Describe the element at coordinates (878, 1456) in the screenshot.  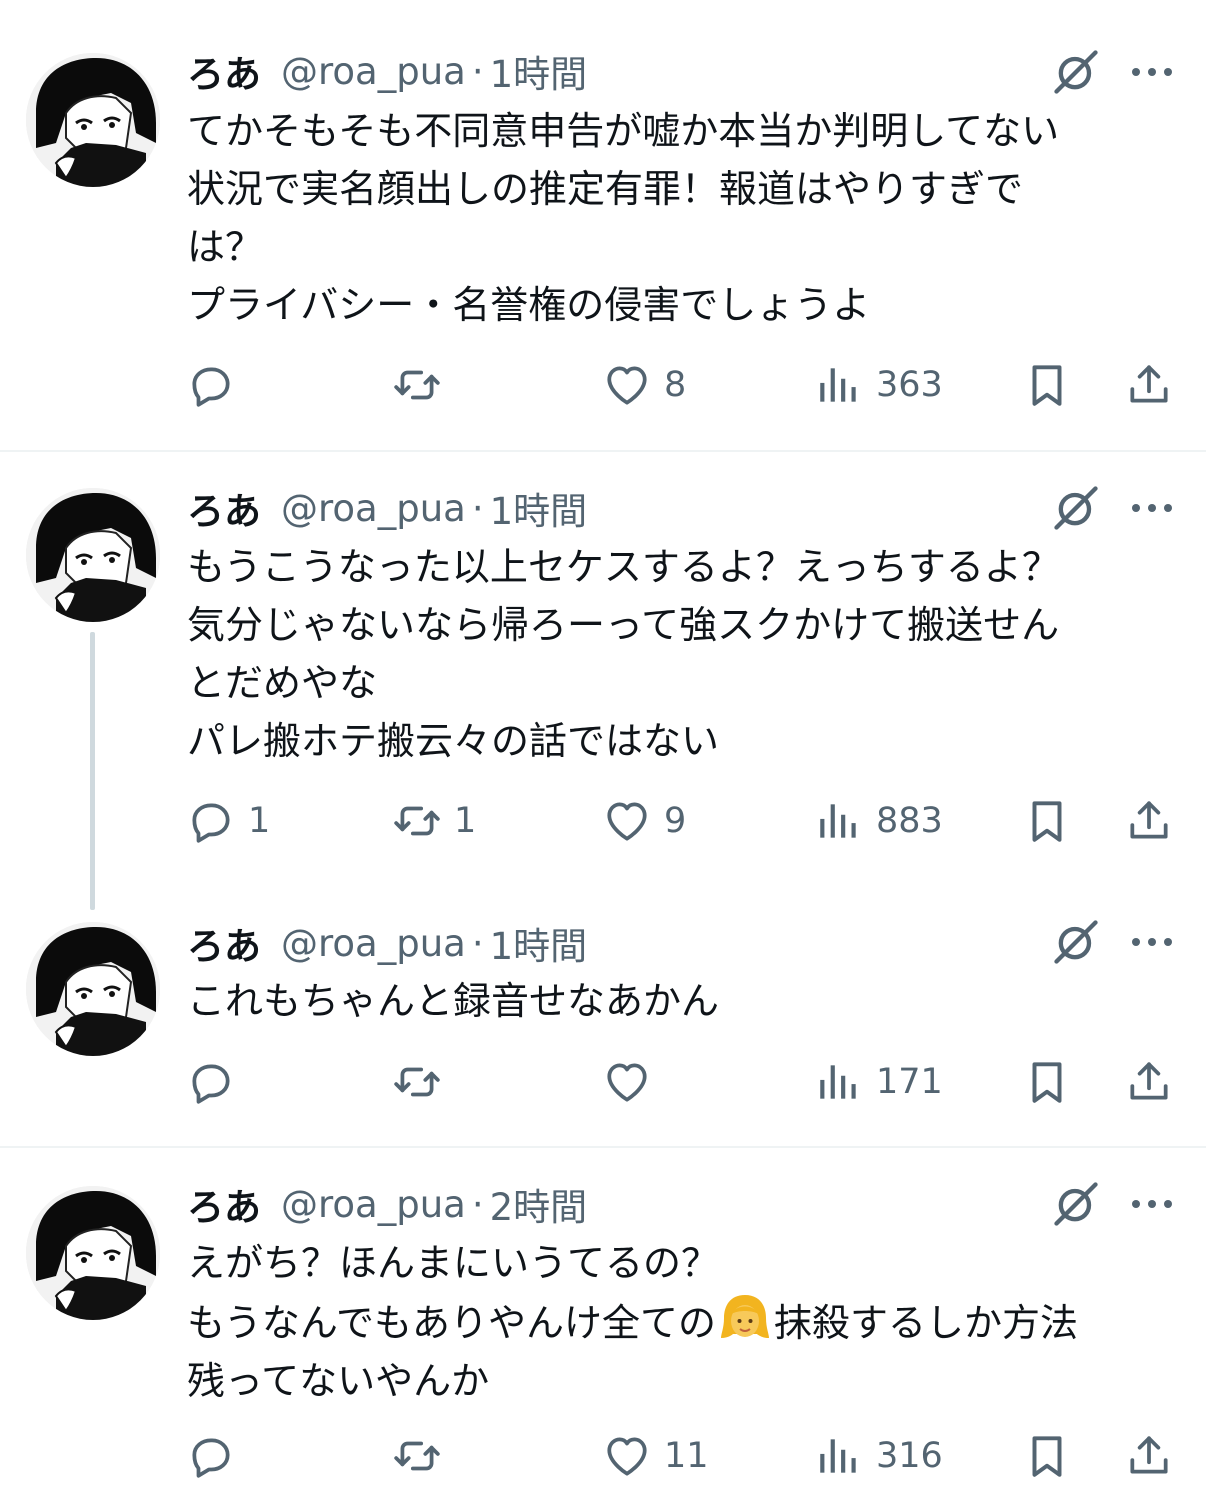
I see `views-button: 316` at that location.